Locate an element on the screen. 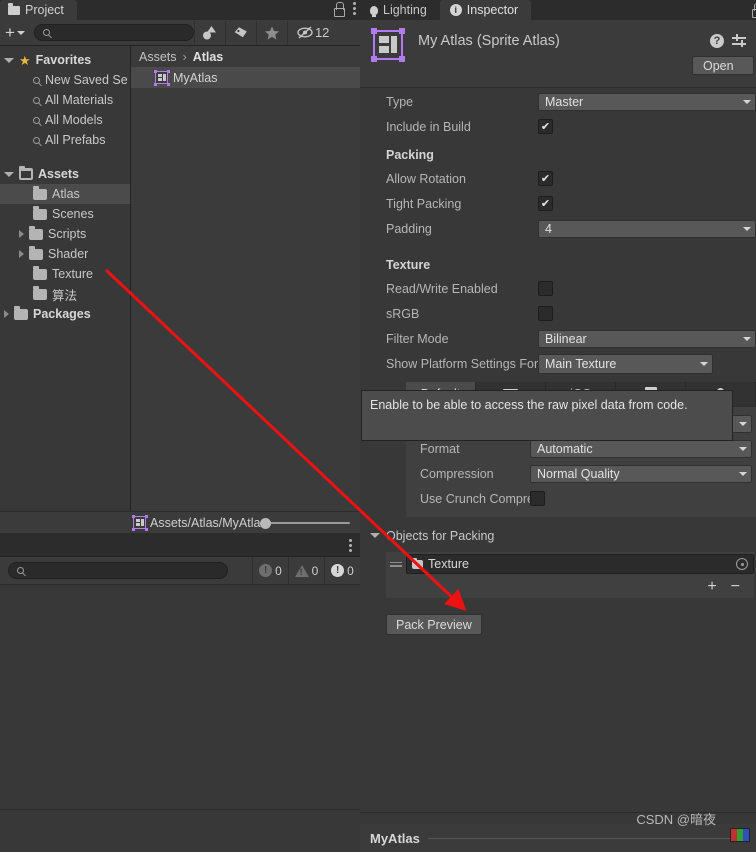 The width and height of the screenshot is (756, 852). tree-item-new-saved-search: New Saved Search is located at coordinates (65, 80).